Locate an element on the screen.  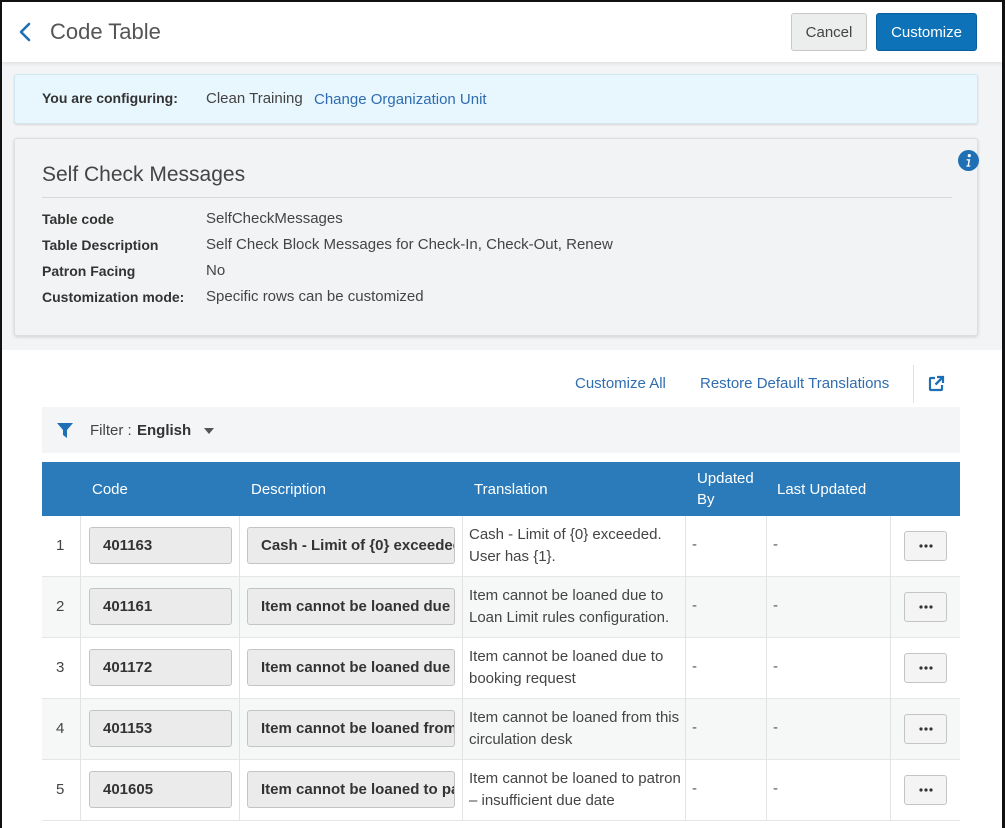
code-field: 401161 is located at coordinates (160, 606).